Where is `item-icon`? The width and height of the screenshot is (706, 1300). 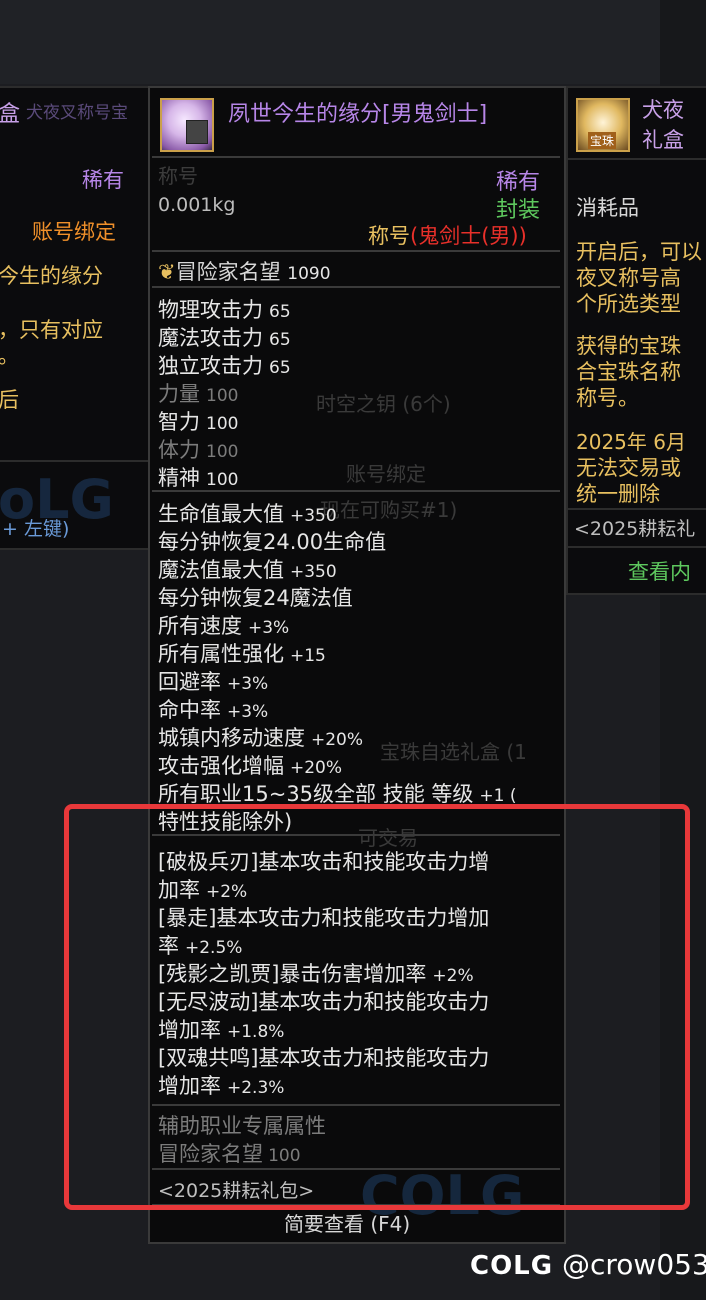 item-icon is located at coordinates (187, 125).